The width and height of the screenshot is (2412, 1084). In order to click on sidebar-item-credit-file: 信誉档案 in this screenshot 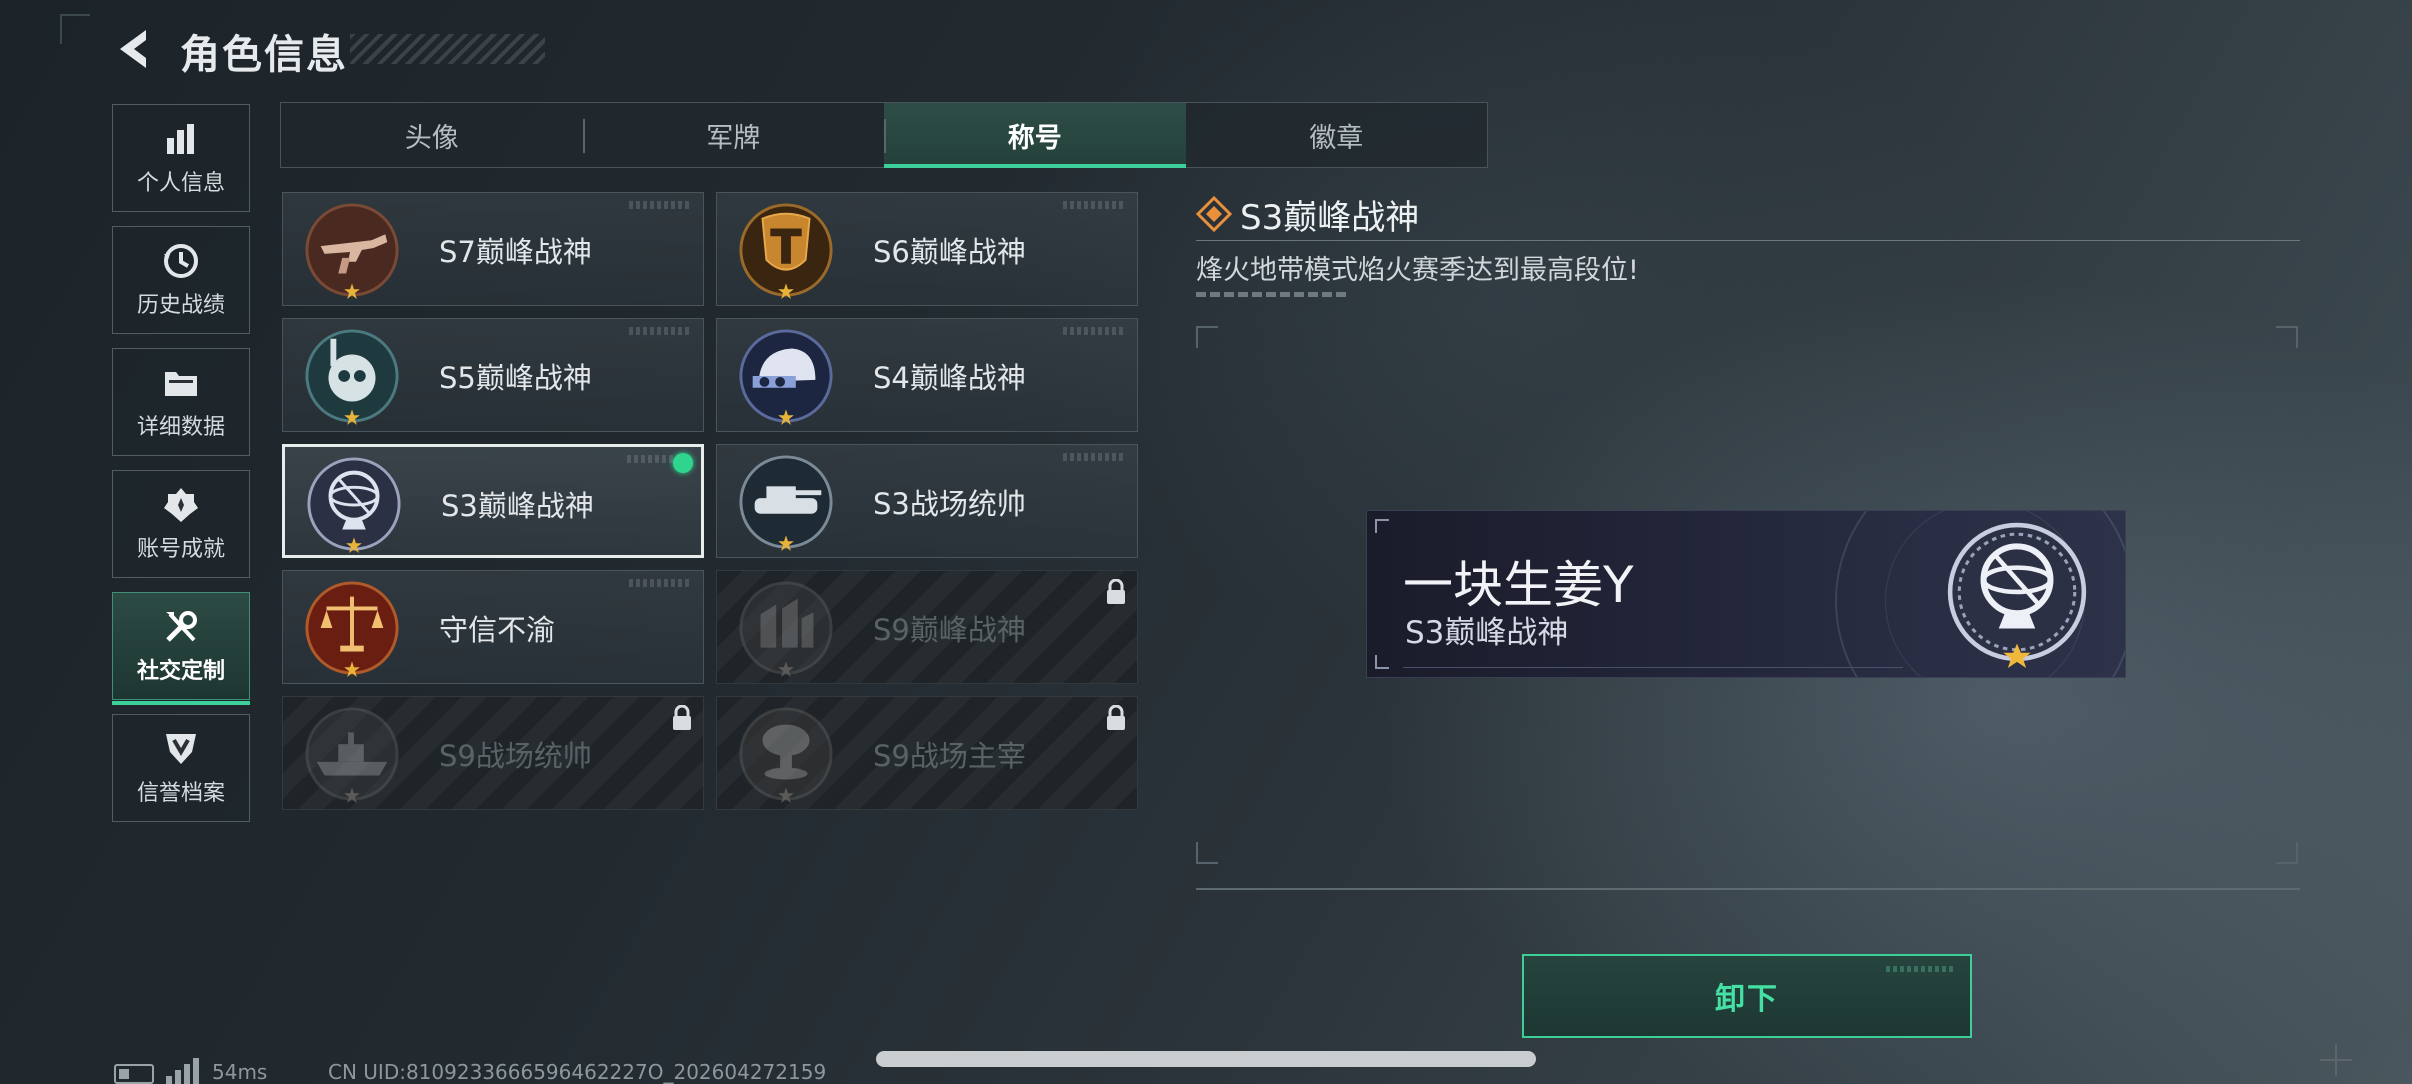, I will do `click(181, 768)`.